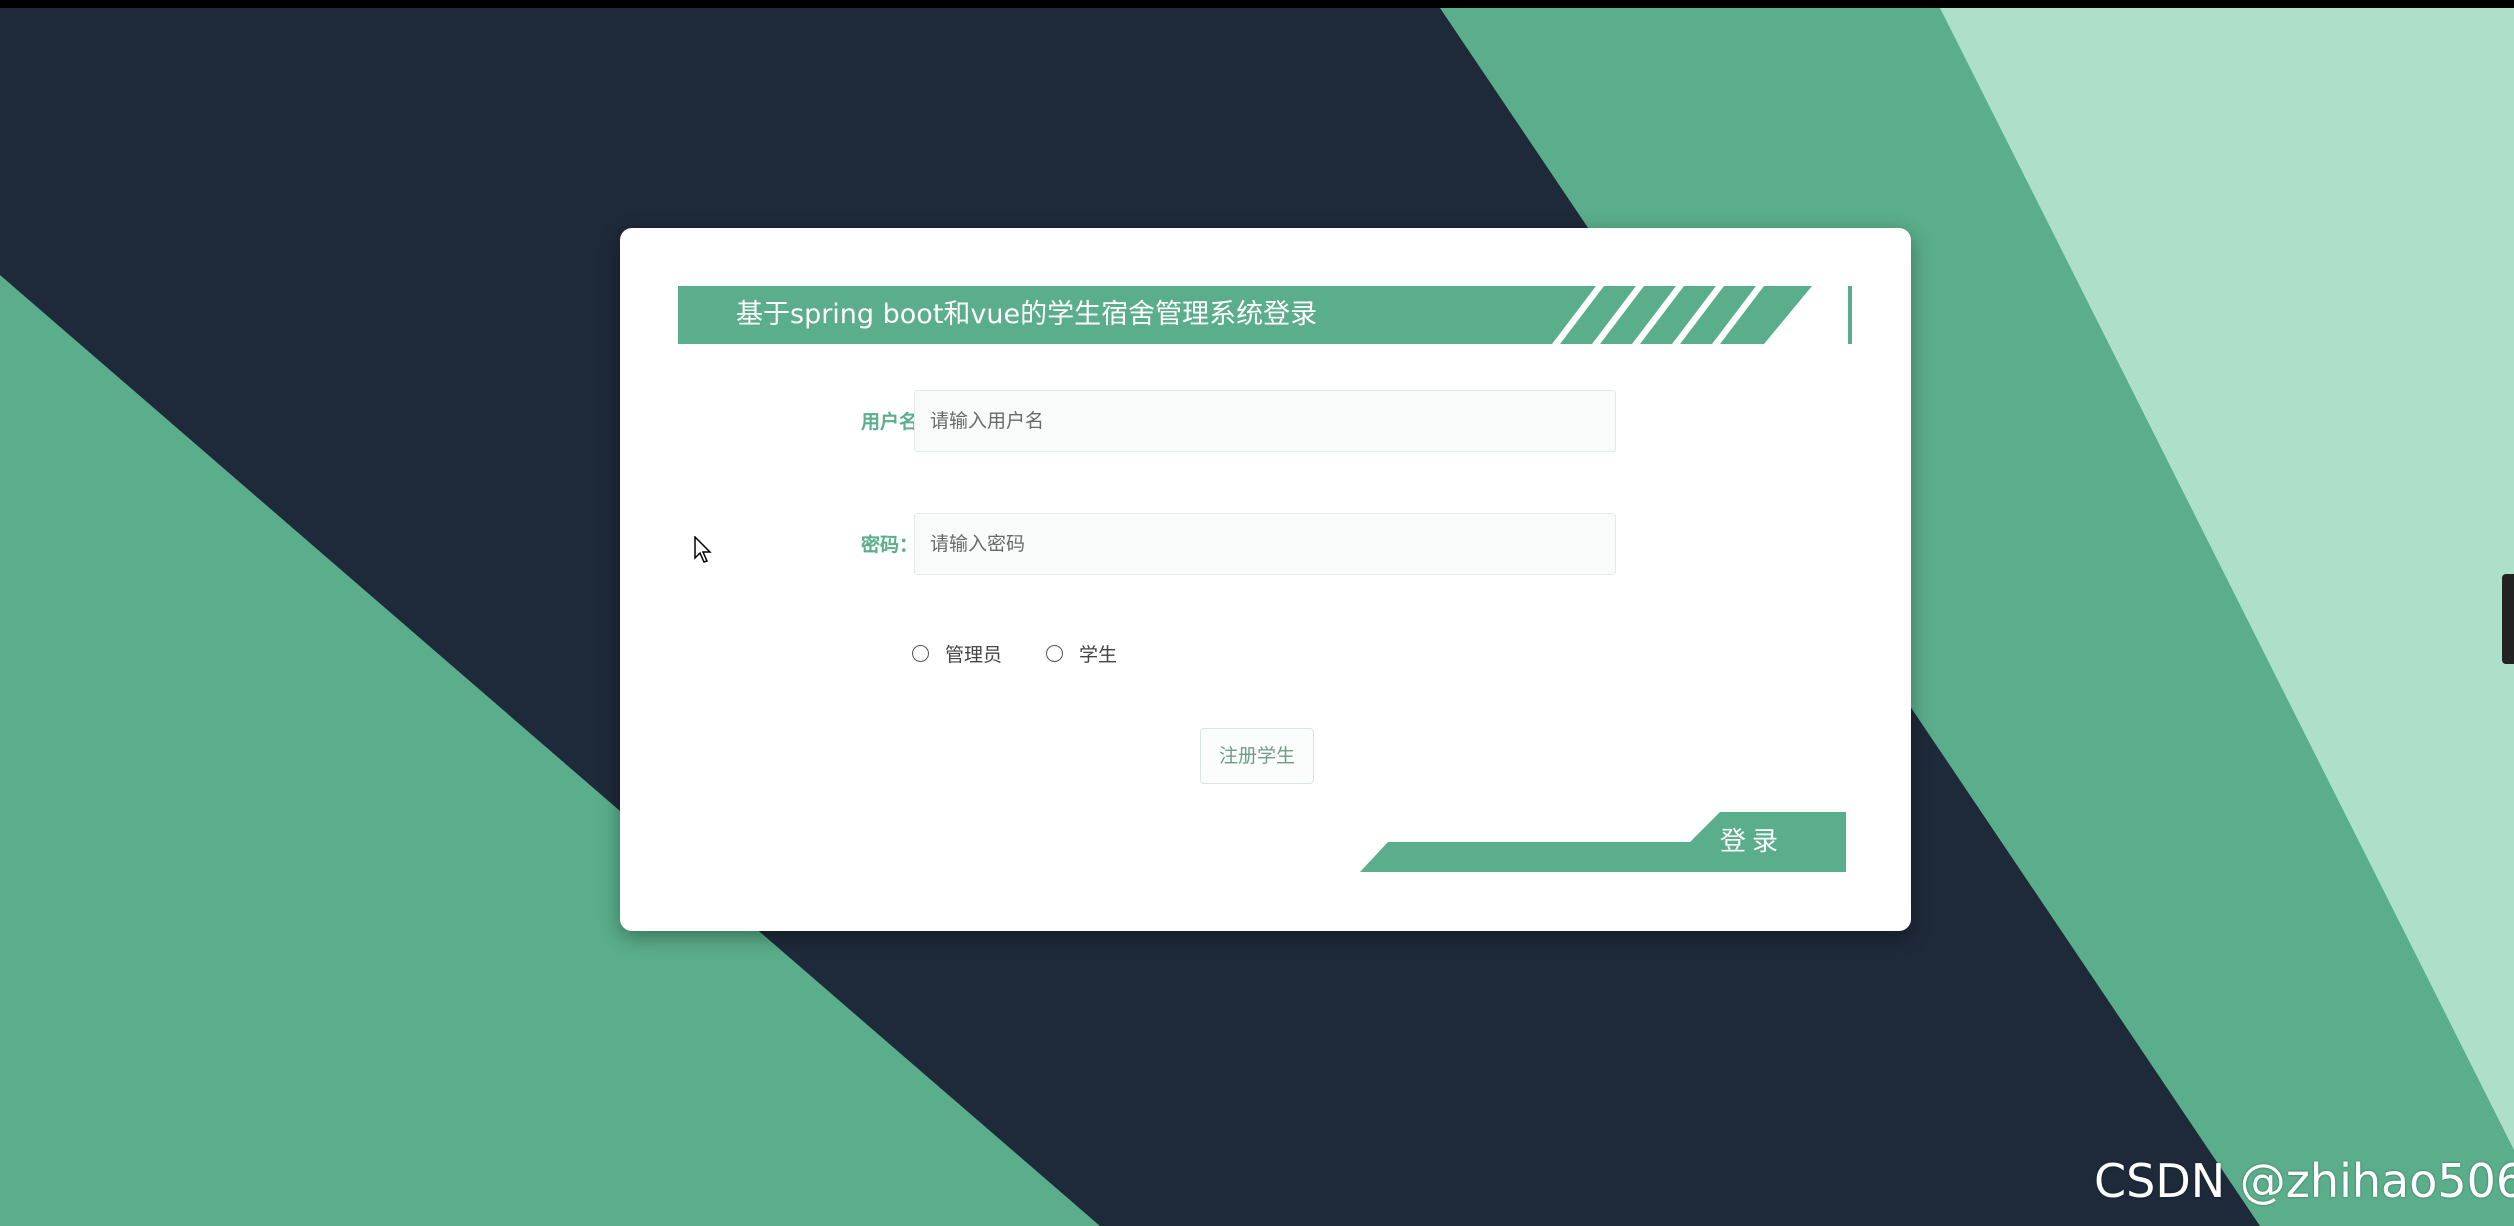 The width and height of the screenshot is (2514, 1226). I want to click on role-radio-student: 学生, so click(1081, 653).